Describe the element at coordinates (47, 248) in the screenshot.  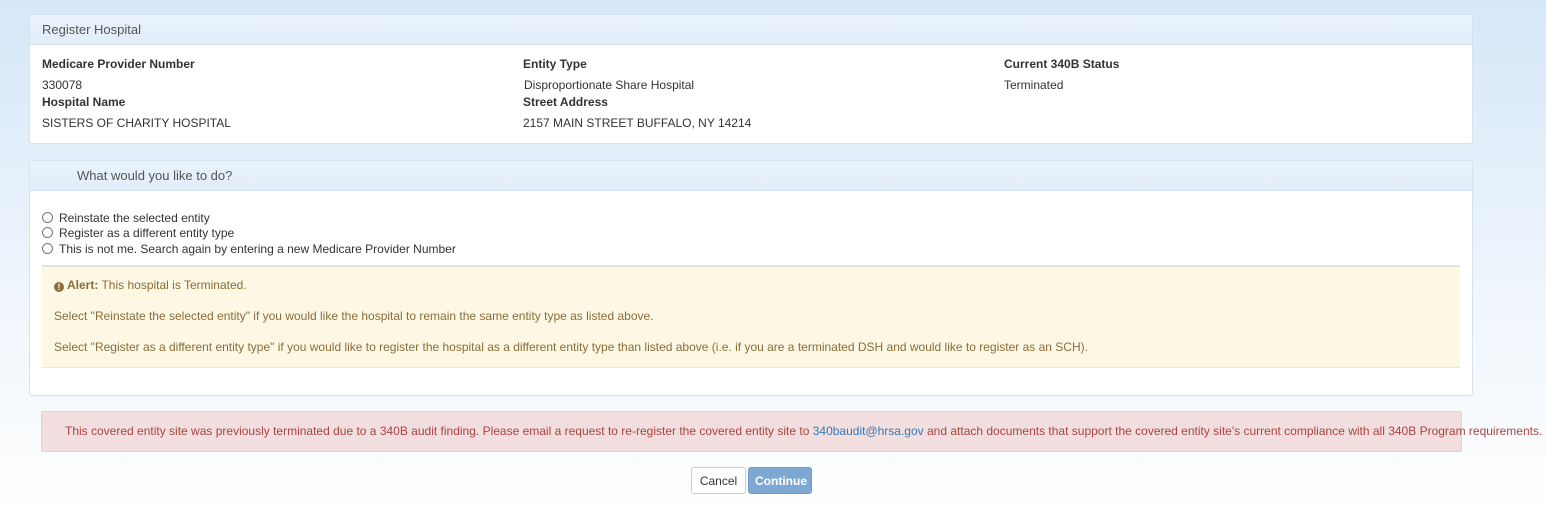
I see `search-again-radio` at that location.